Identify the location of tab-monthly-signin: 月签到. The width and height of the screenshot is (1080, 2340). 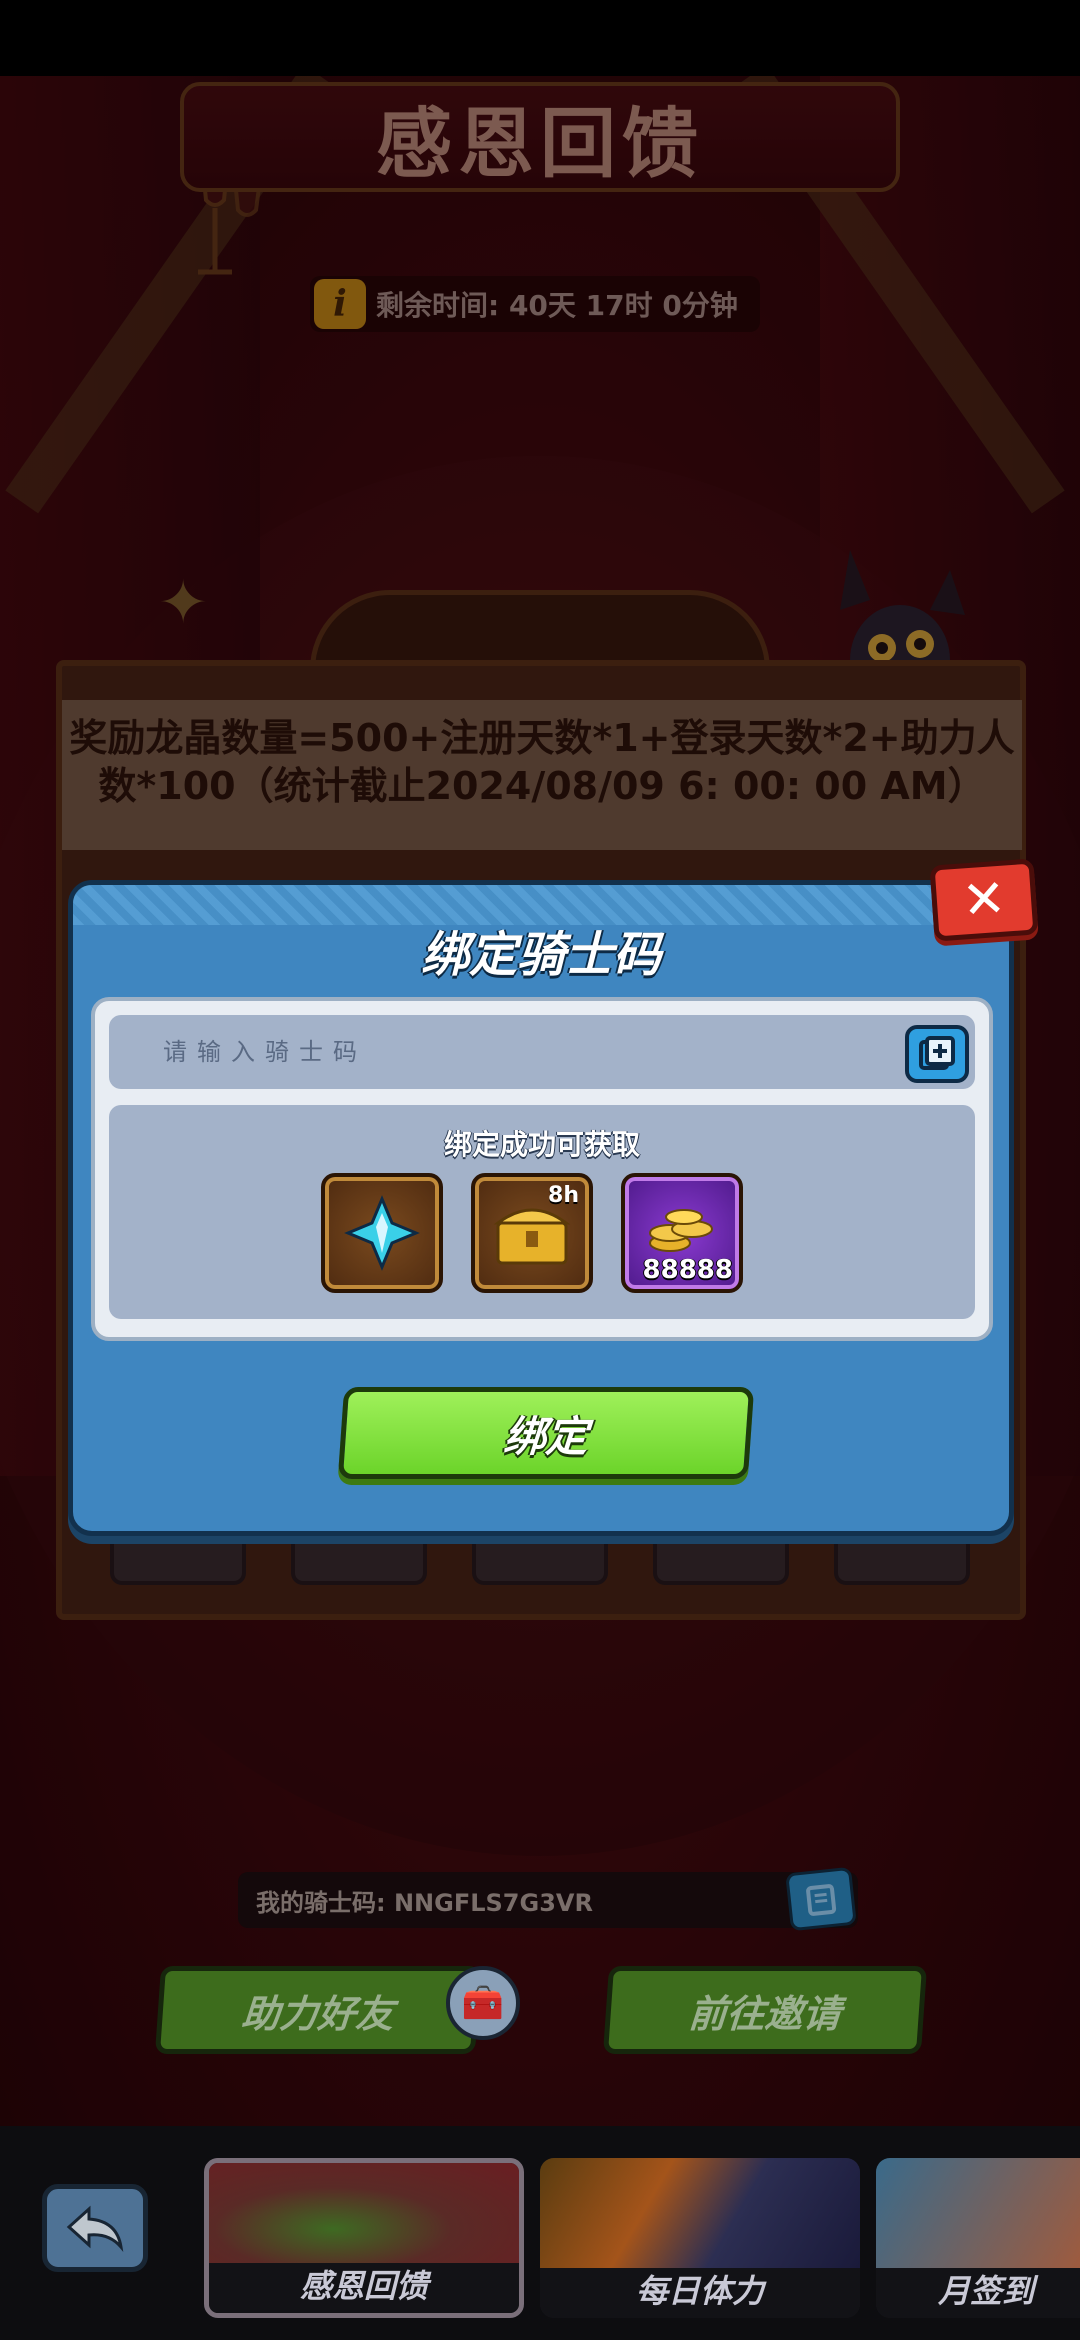
(978, 2238).